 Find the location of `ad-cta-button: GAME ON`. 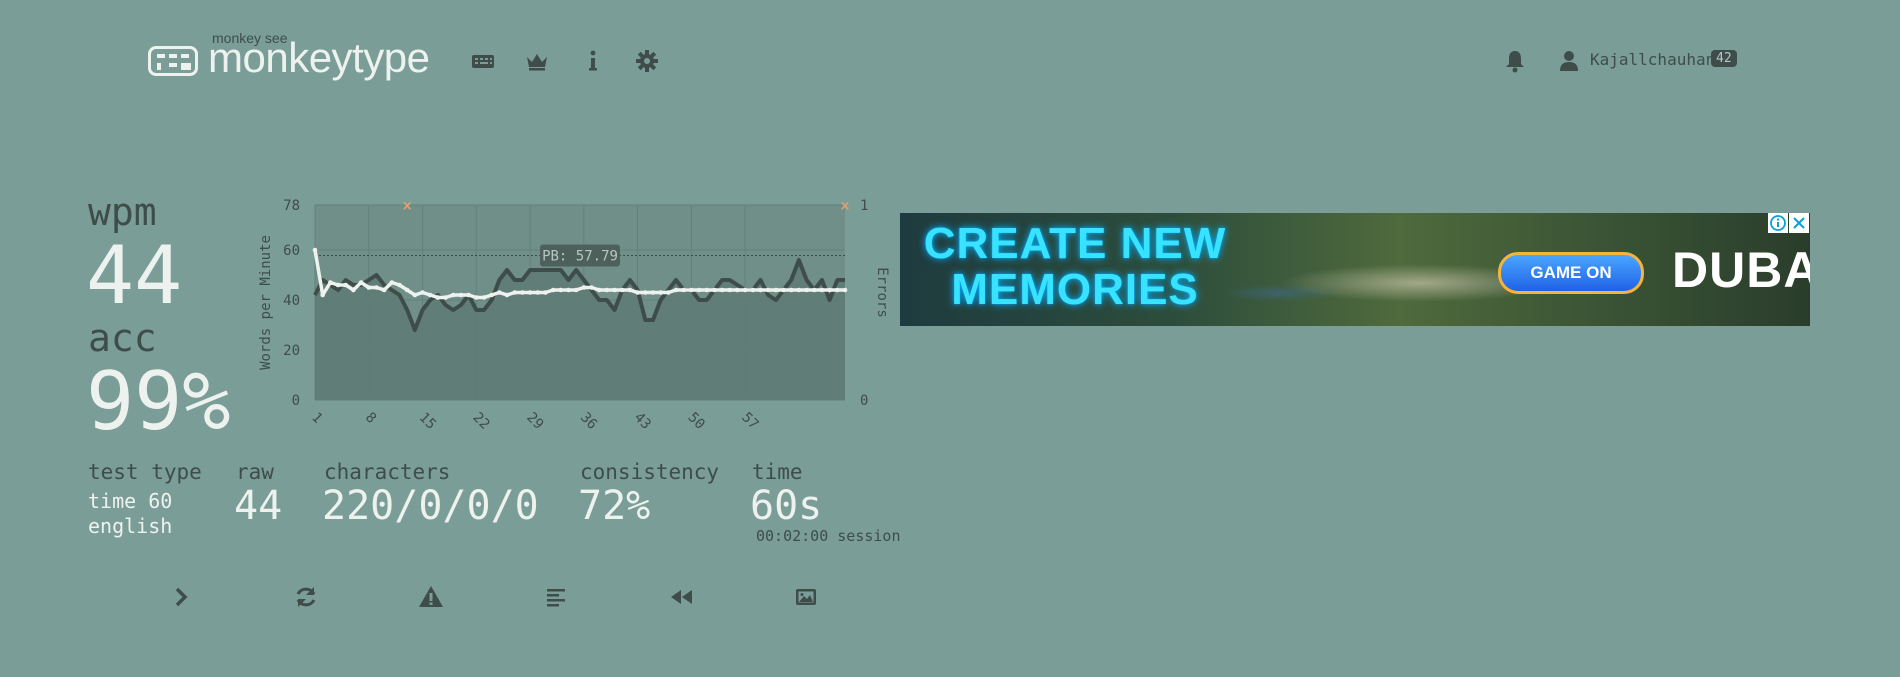

ad-cta-button: GAME ON is located at coordinates (1571, 273).